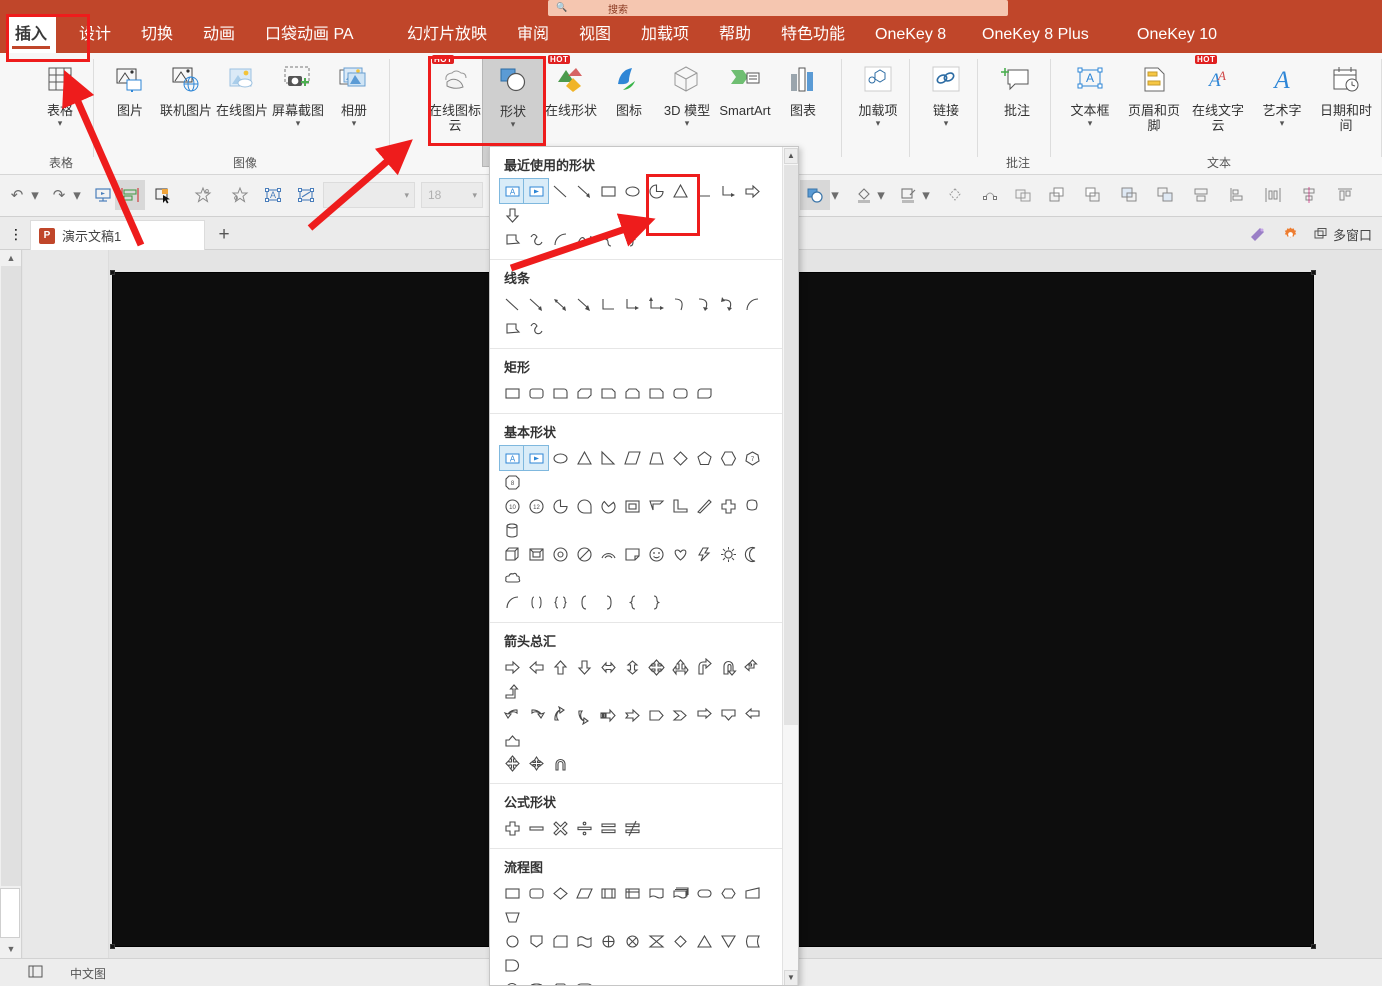 The width and height of the screenshot is (1382, 986). I want to click on online-shapes-button: HOT 在线形状, so click(571, 86).